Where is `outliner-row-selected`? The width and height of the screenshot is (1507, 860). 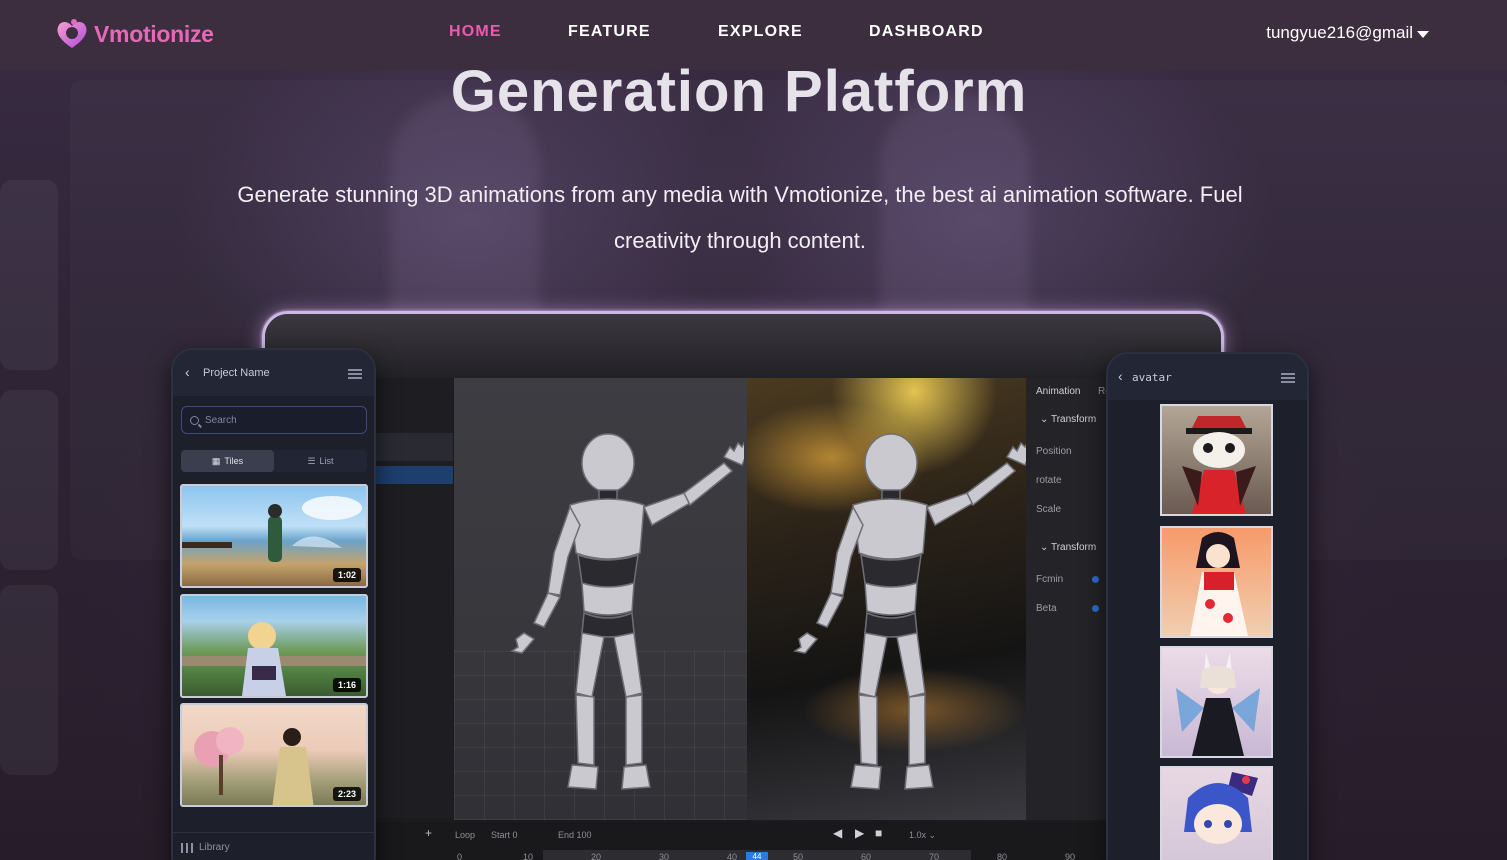
outliner-row-selected is located at coordinates (413, 475).